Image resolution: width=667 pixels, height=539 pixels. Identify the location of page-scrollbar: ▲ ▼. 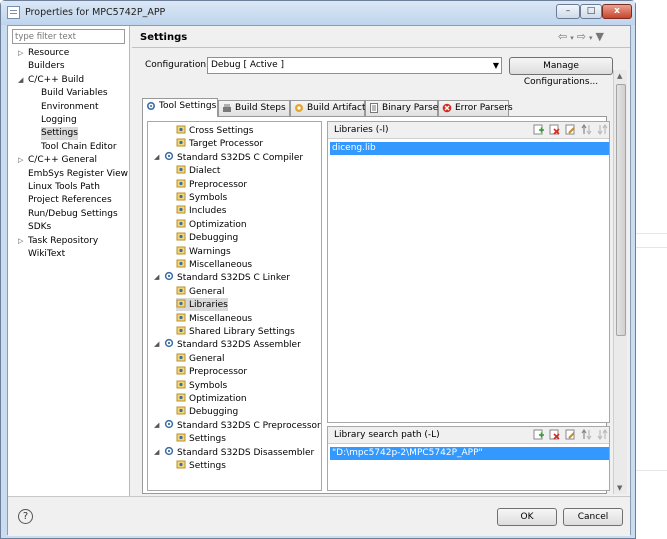
(620, 282).